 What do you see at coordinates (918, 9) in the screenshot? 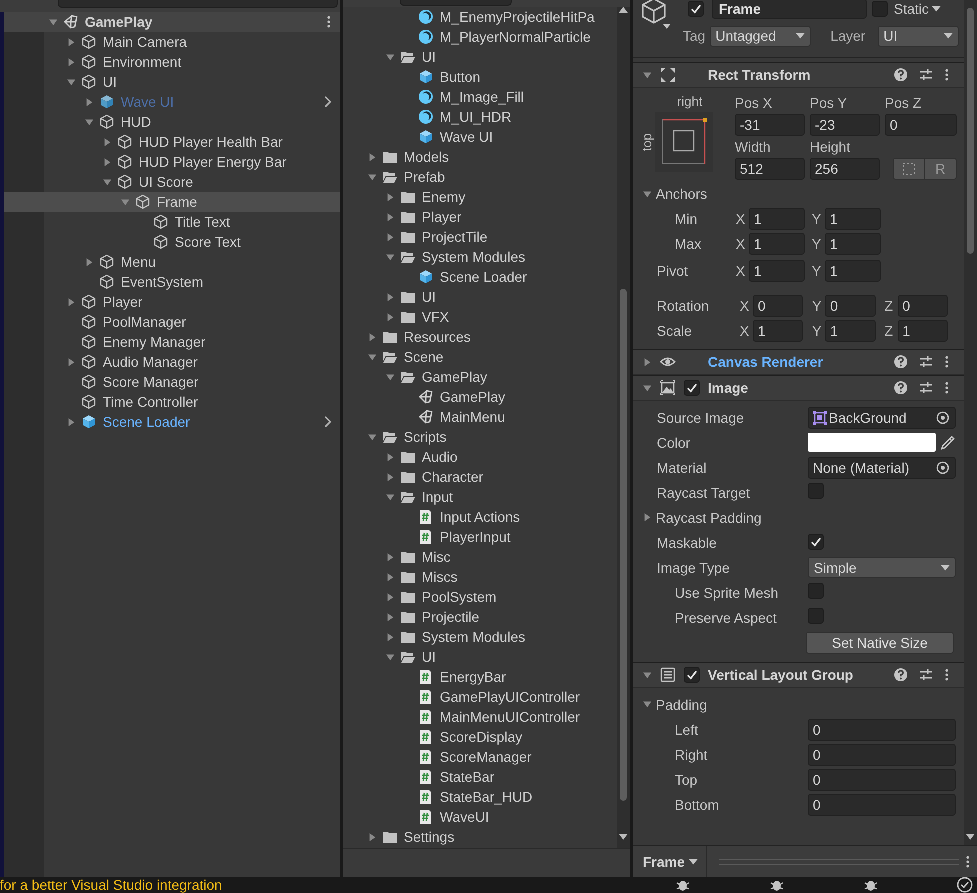
I see `static-dropdown: Static` at bounding box center [918, 9].